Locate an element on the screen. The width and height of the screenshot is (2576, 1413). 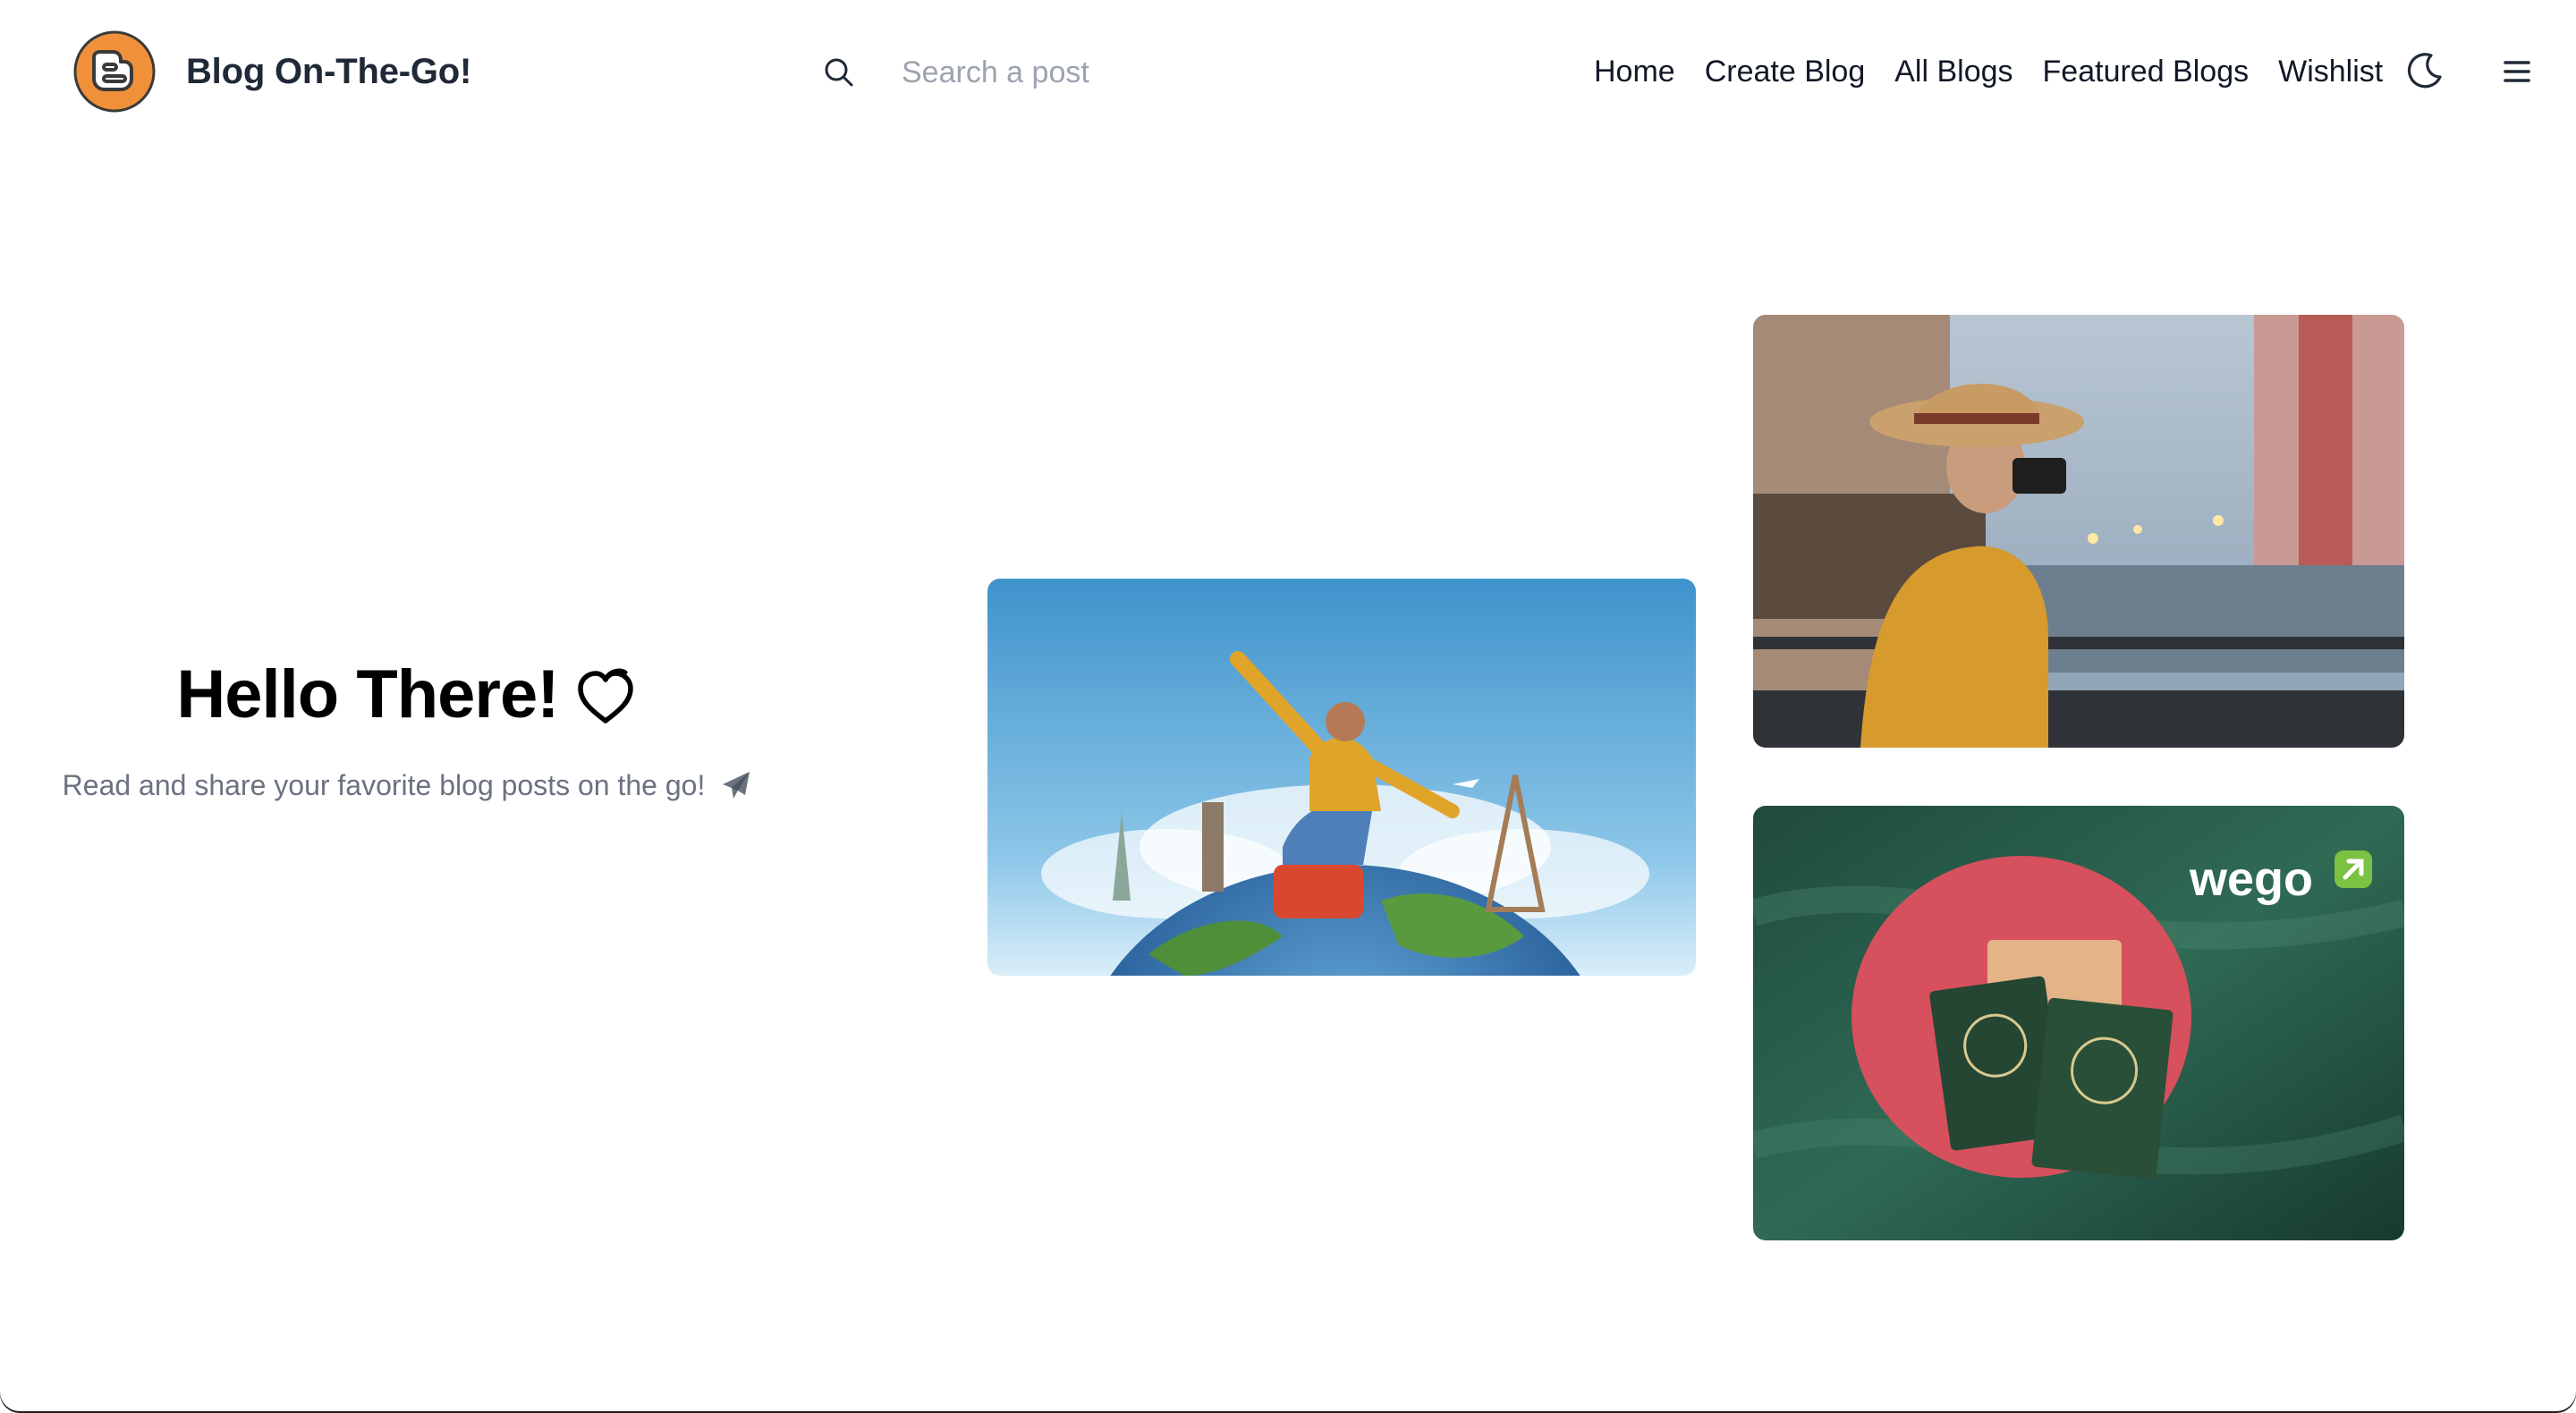
hero-title-row: Hello There! is located at coordinates (407, 695).